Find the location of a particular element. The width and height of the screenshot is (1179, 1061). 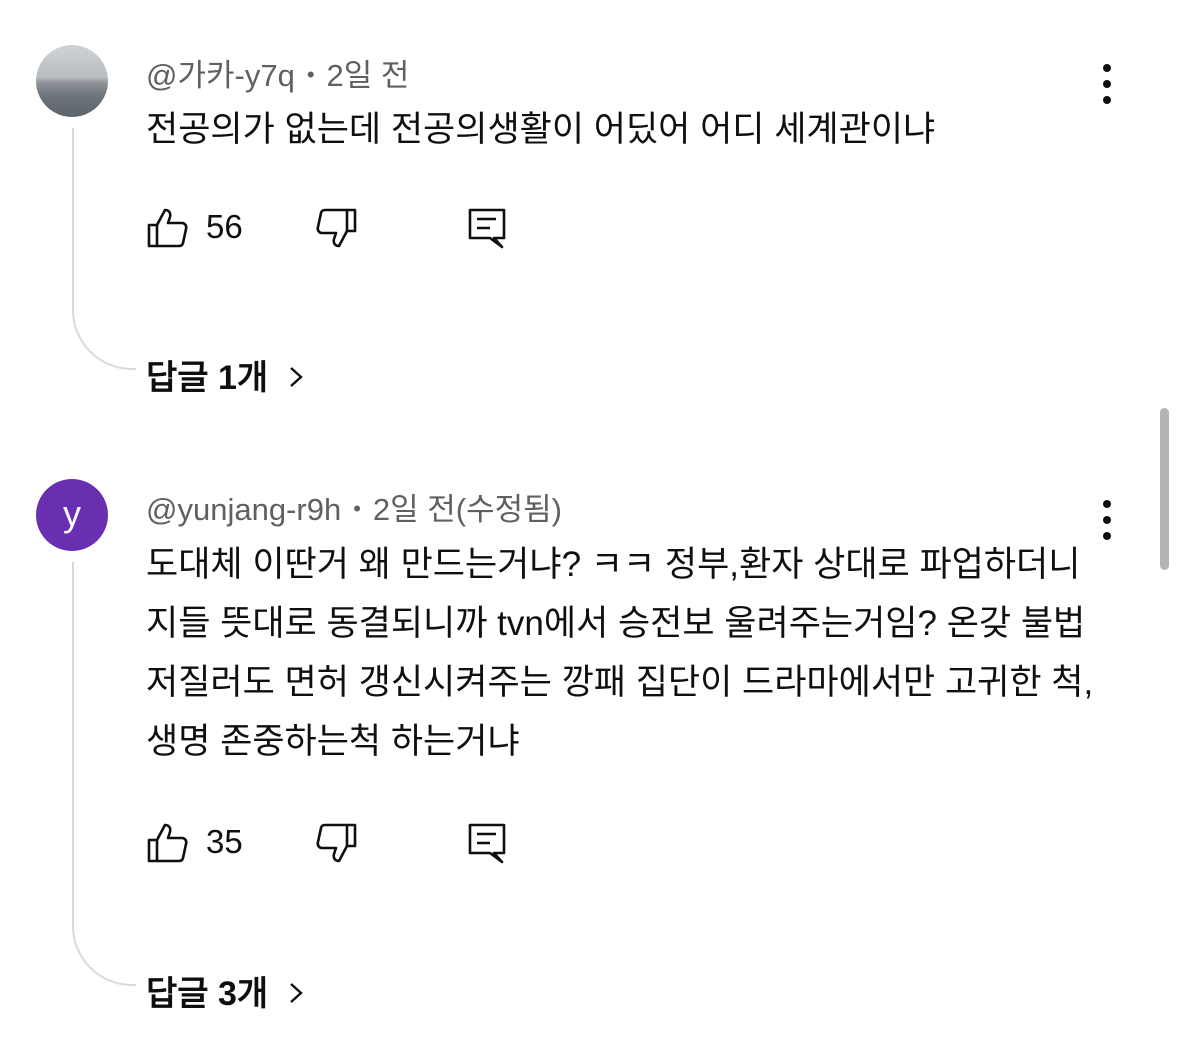

comment-meta: @가카-y7q • 2일 전 is located at coordinates (277, 72).